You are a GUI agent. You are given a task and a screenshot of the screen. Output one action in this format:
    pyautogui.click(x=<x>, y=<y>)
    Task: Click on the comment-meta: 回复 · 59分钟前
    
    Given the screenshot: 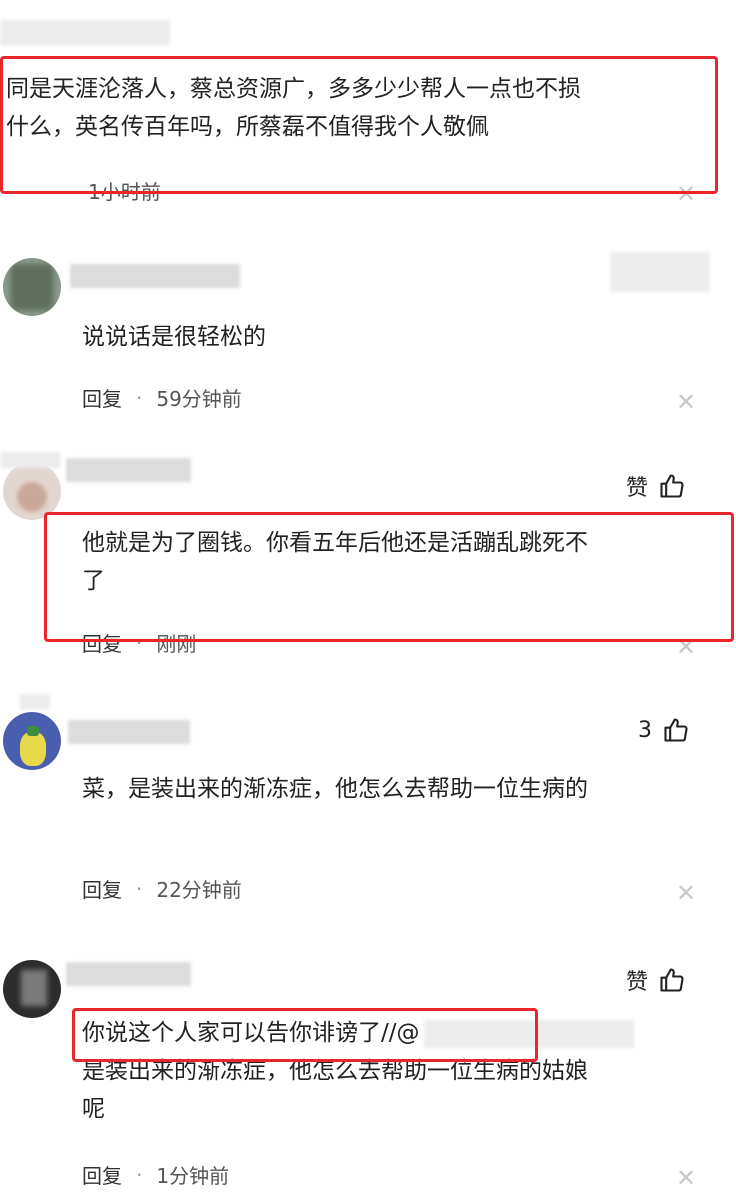 What is the action you would take?
    pyautogui.click(x=162, y=397)
    